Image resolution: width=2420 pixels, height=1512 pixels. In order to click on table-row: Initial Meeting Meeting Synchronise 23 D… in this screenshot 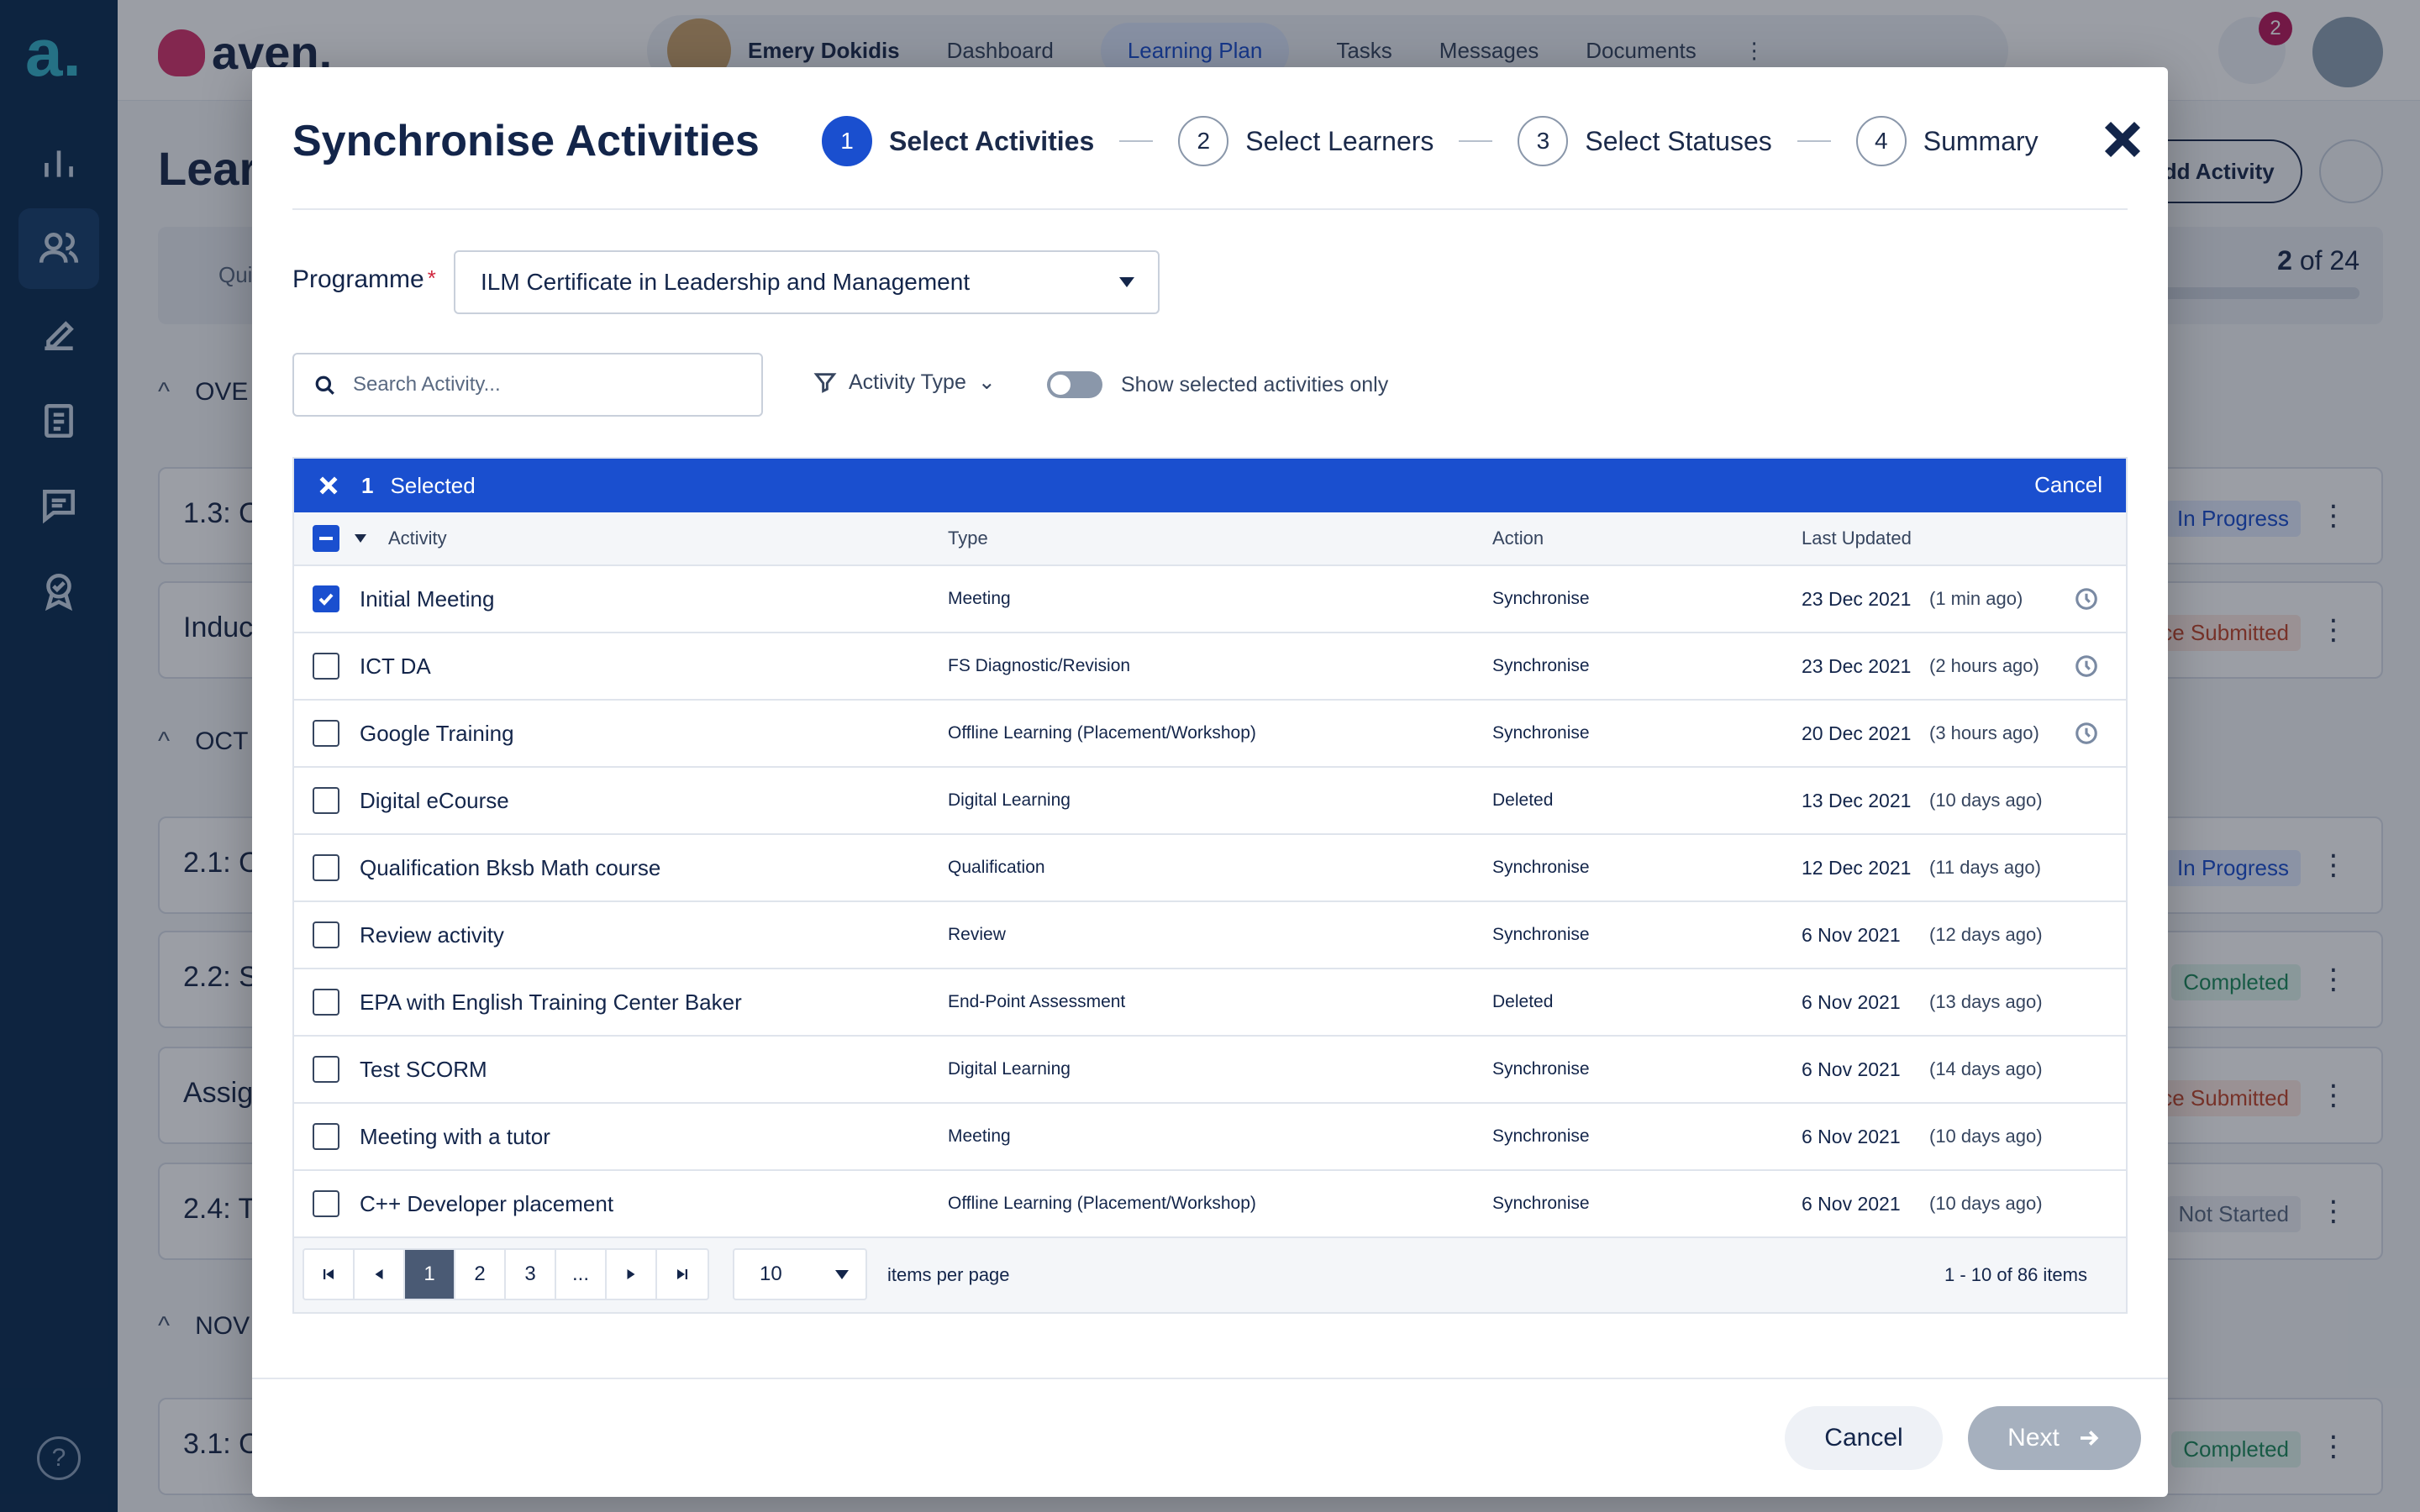, I will do `click(1210, 599)`.